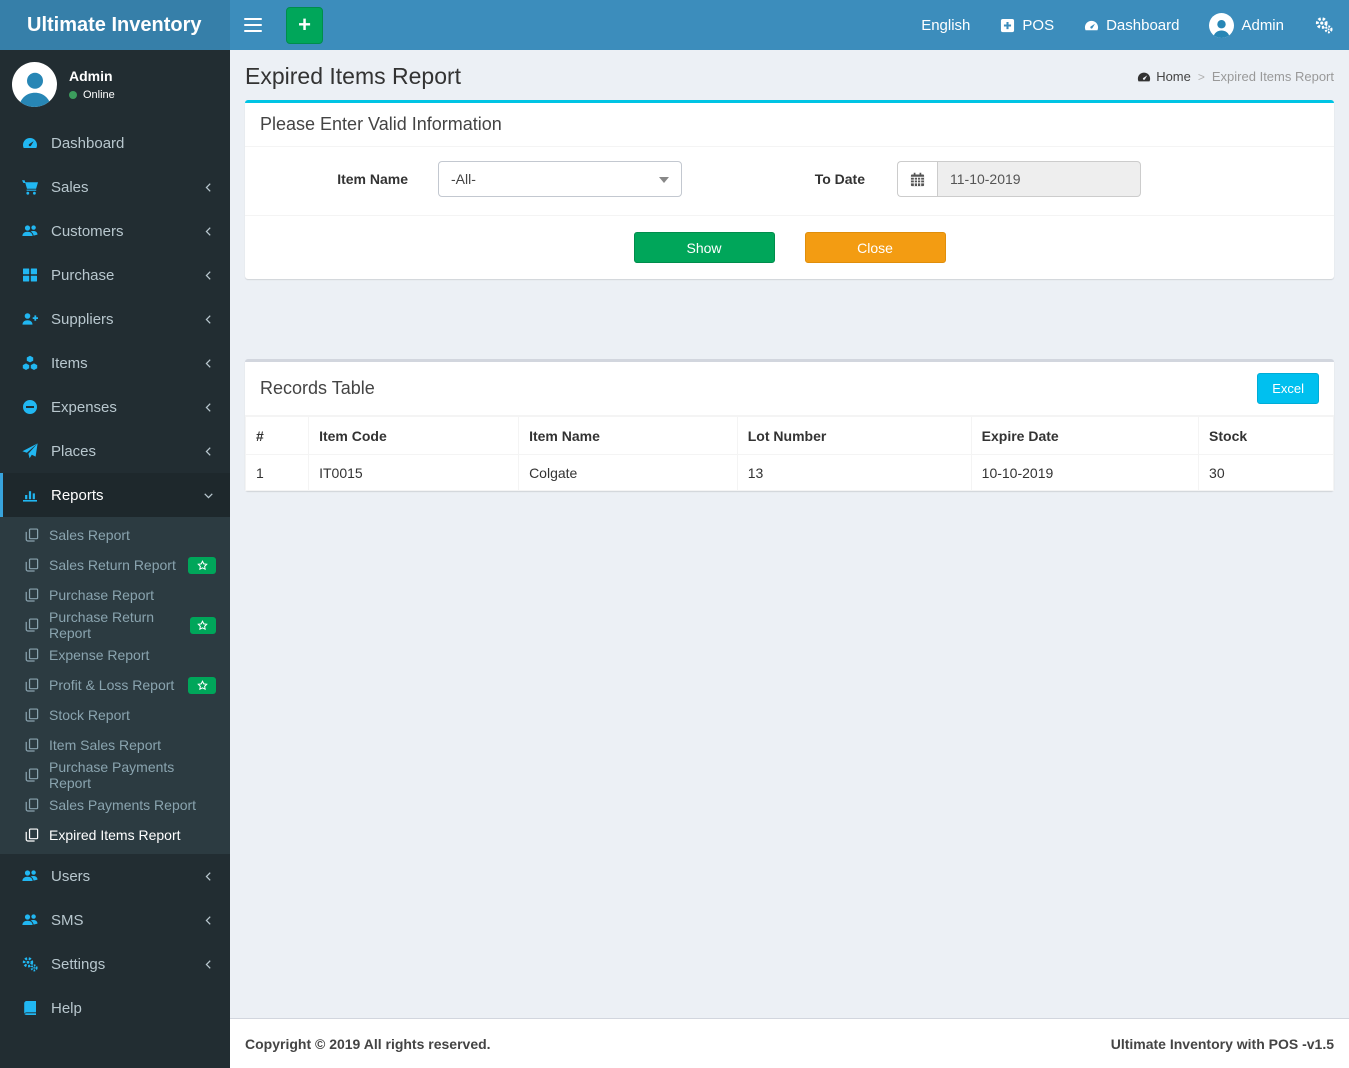 This screenshot has height=1068, width=1349. I want to click on calendar-icon, so click(917, 179).